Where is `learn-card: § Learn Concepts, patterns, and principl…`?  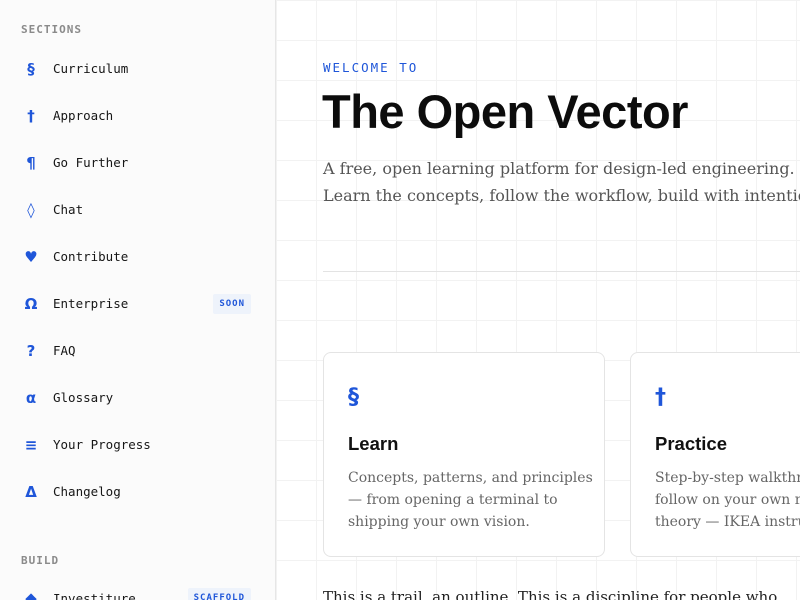 learn-card: § Learn Concepts, patterns, and principl… is located at coordinates (464, 454).